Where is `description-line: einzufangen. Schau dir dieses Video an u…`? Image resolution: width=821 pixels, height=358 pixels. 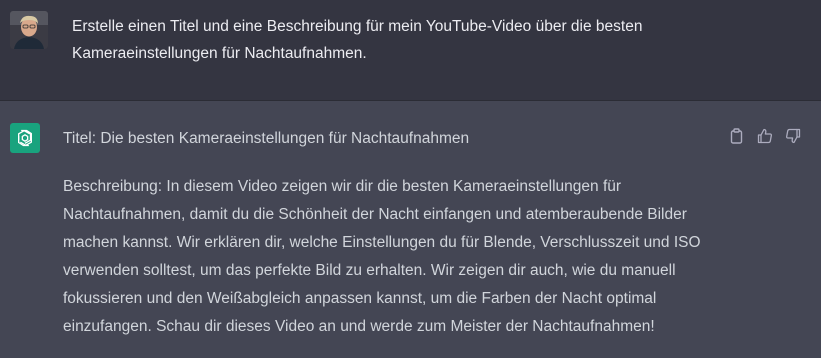
description-line: einzufangen. Schau dir dieses Video an u… is located at coordinates (359, 326).